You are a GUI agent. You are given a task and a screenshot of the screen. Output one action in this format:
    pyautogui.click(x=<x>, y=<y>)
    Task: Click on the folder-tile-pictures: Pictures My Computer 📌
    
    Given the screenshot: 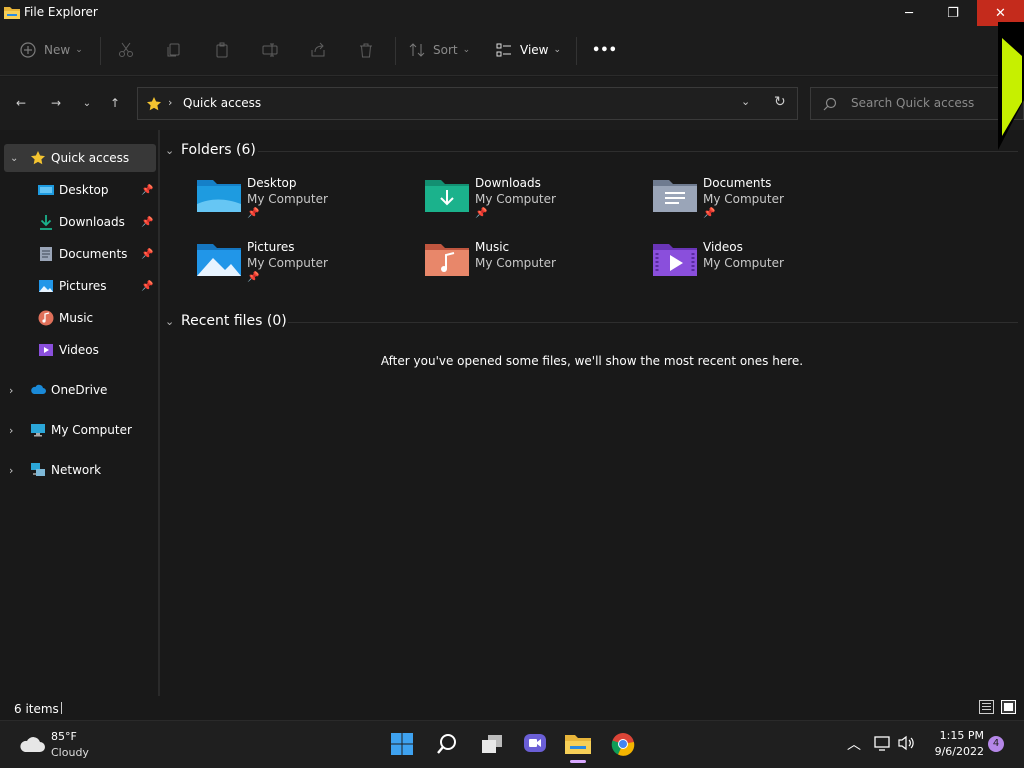 What is the action you would take?
    pyautogui.click(x=307, y=270)
    